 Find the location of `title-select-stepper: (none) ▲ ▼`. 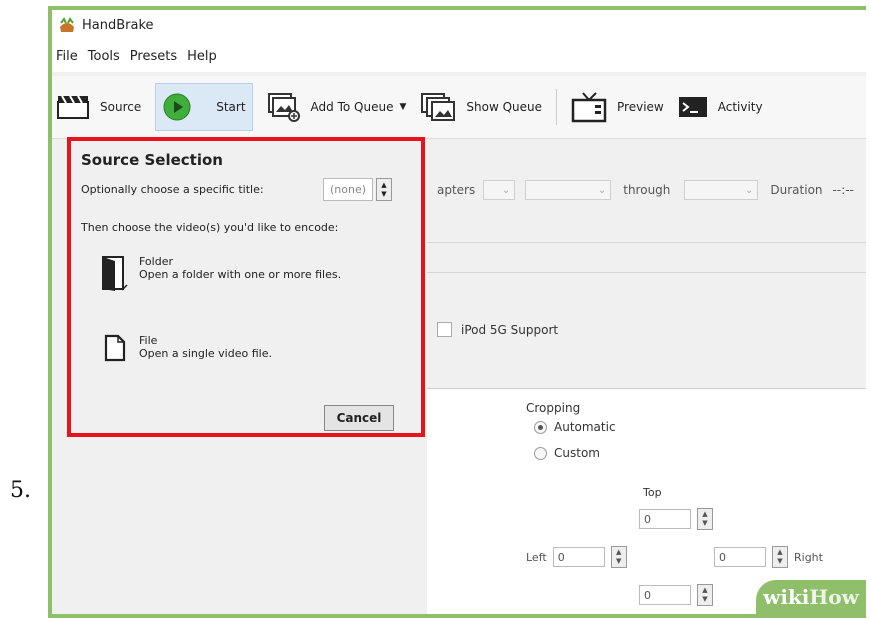

title-select-stepper: (none) ▲ ▼ is located at coordinates (357, 189).